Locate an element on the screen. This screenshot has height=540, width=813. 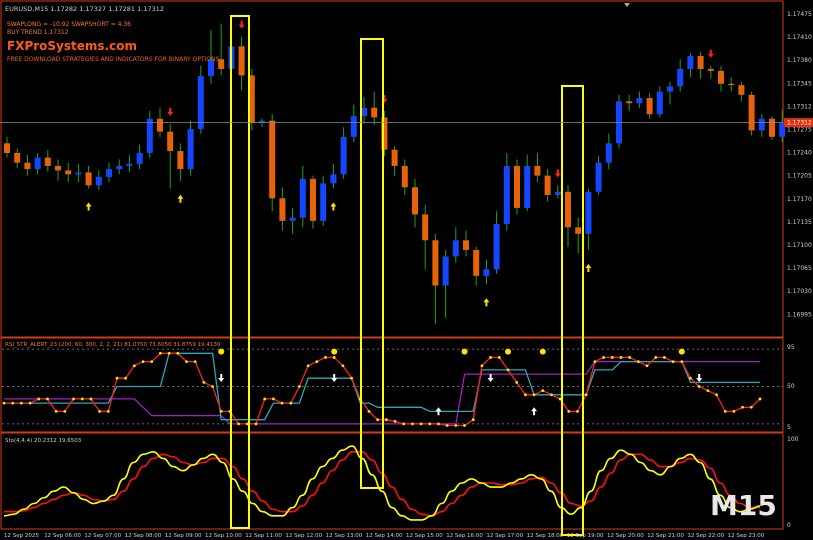
rsi-level-5: 5 is located at coordinates (789, 427).